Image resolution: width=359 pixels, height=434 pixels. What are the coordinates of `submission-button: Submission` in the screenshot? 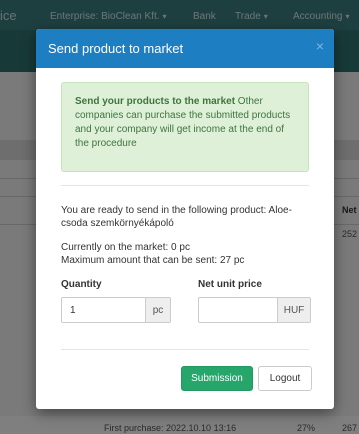 It's located at (217, 378).